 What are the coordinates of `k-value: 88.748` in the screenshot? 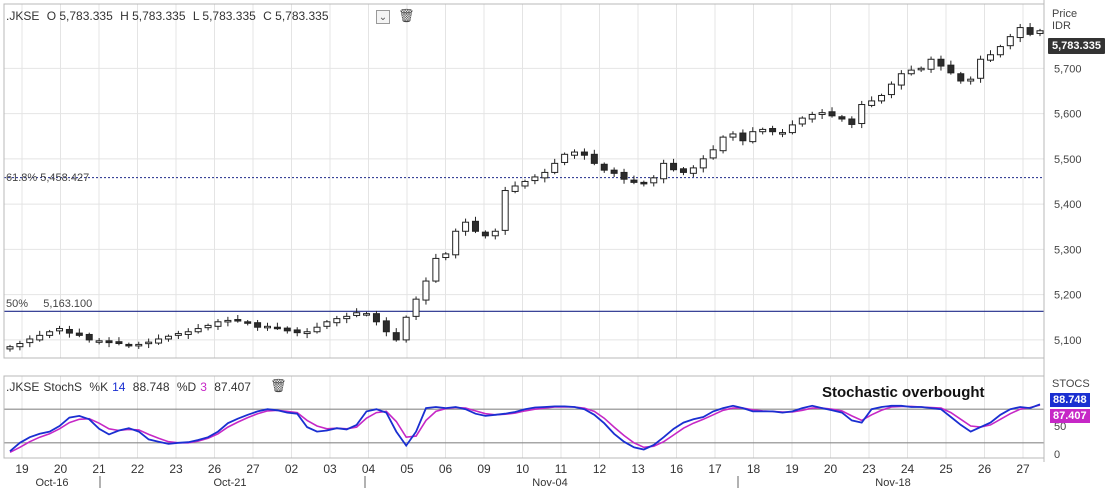 It's located at (151, 387).